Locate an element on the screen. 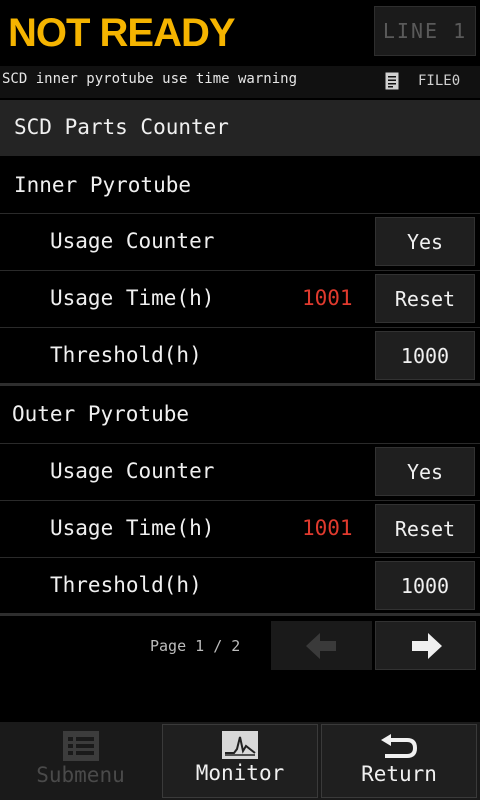  page-indicator: Page 1 / 2 is located at coordinates (195, 646).